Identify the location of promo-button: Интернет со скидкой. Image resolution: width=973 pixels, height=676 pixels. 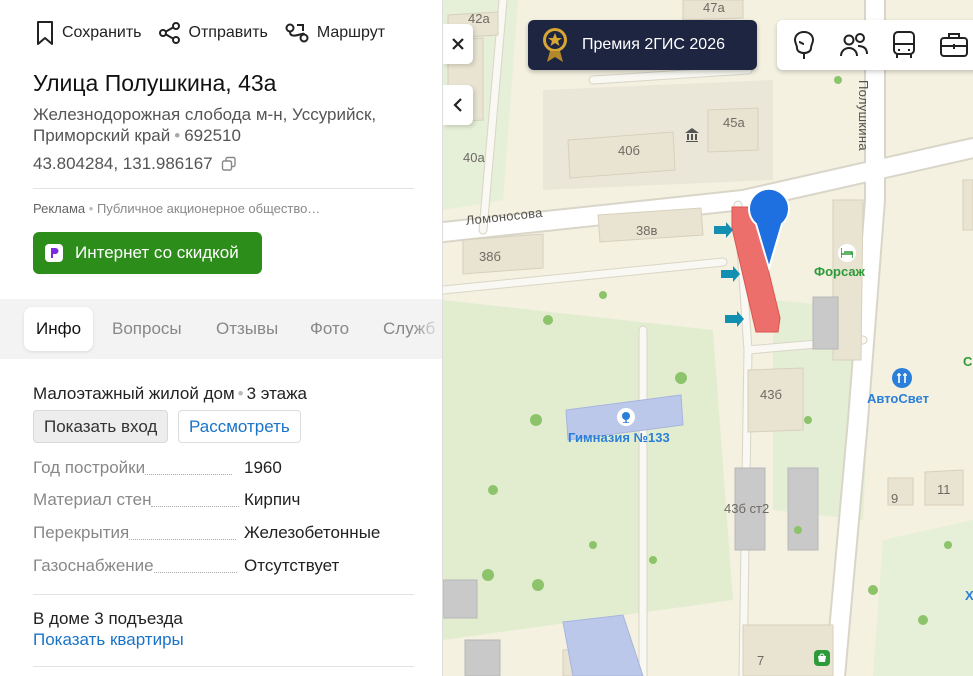
(147, 253).